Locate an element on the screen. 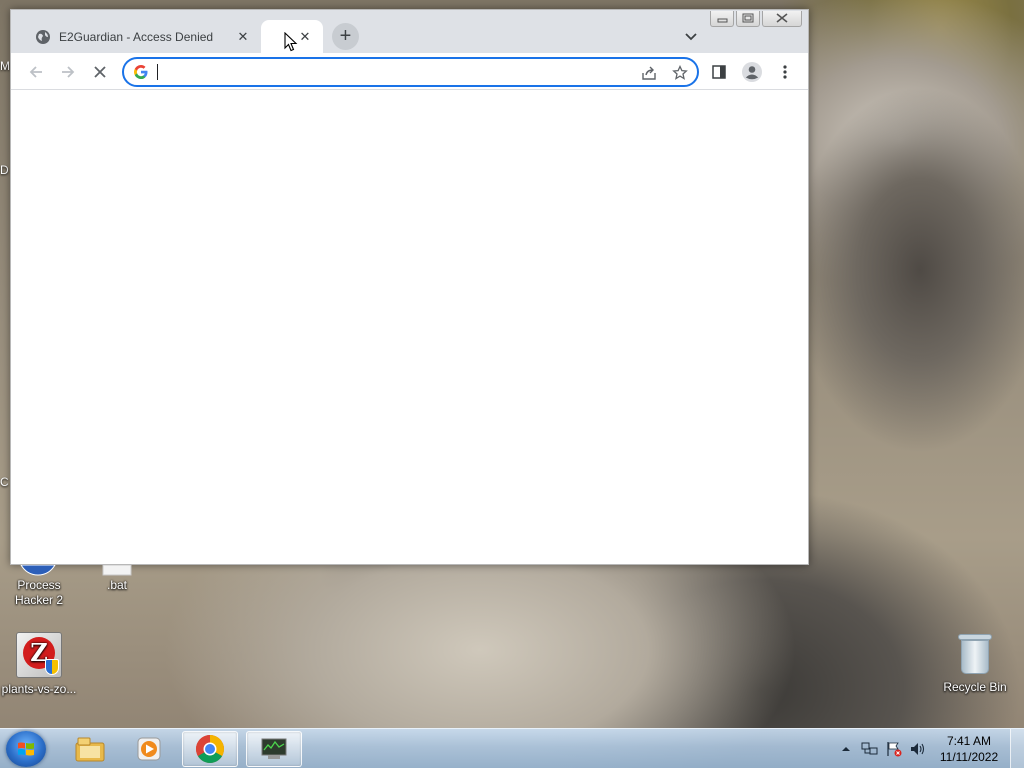  bookmark-button is located at coordinates (680, 73).